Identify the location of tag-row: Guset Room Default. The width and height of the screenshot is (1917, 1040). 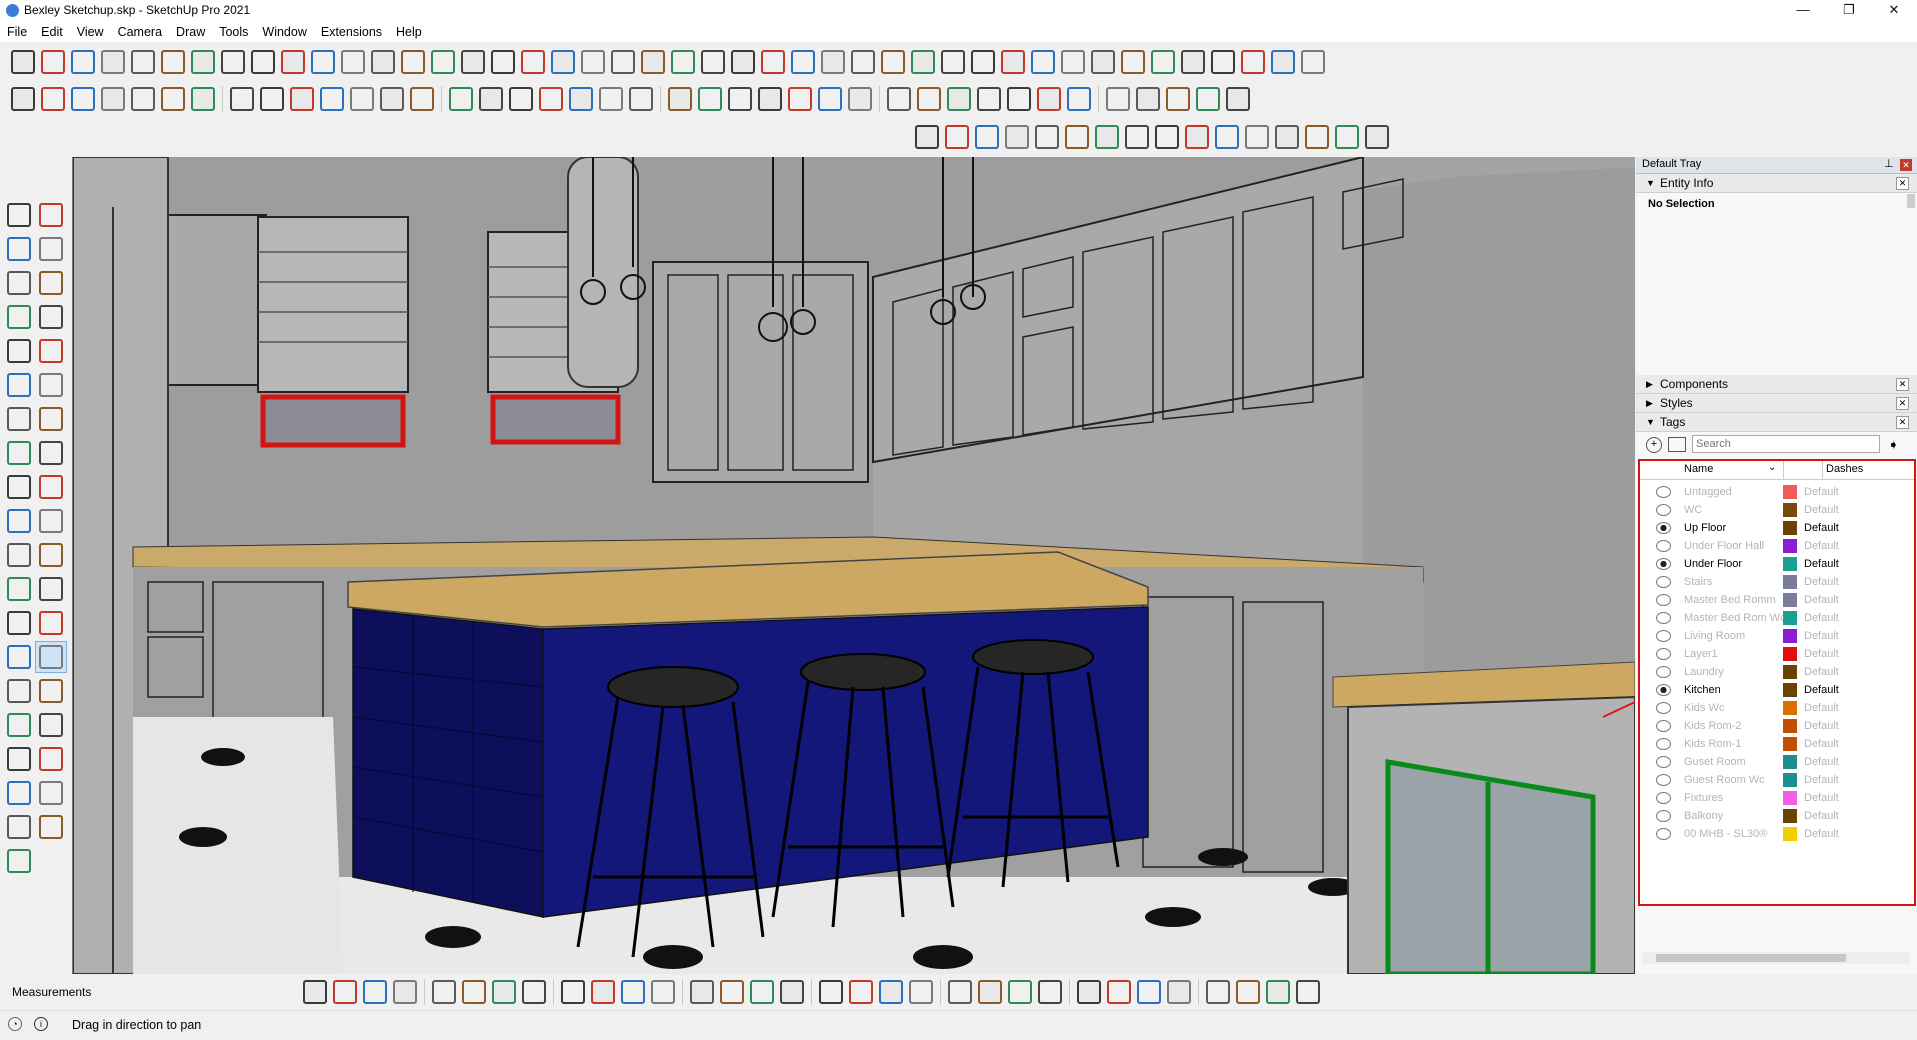
(1776, 762).